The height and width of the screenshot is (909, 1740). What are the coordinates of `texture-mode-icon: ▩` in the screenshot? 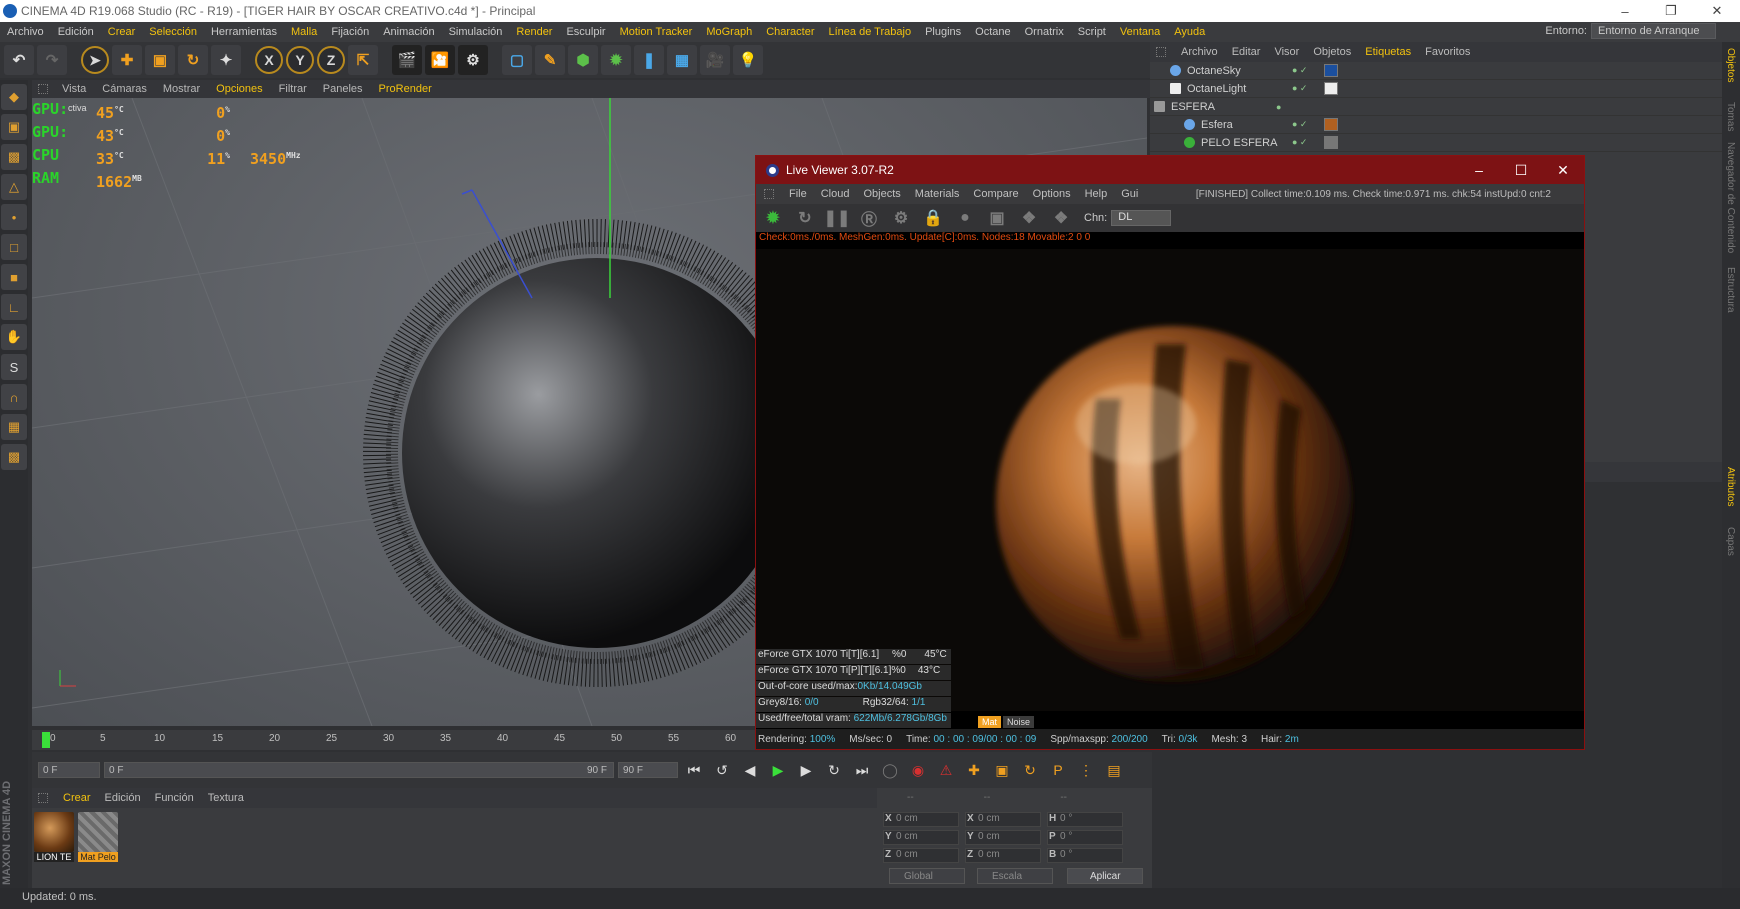 It's located at (14, 157).